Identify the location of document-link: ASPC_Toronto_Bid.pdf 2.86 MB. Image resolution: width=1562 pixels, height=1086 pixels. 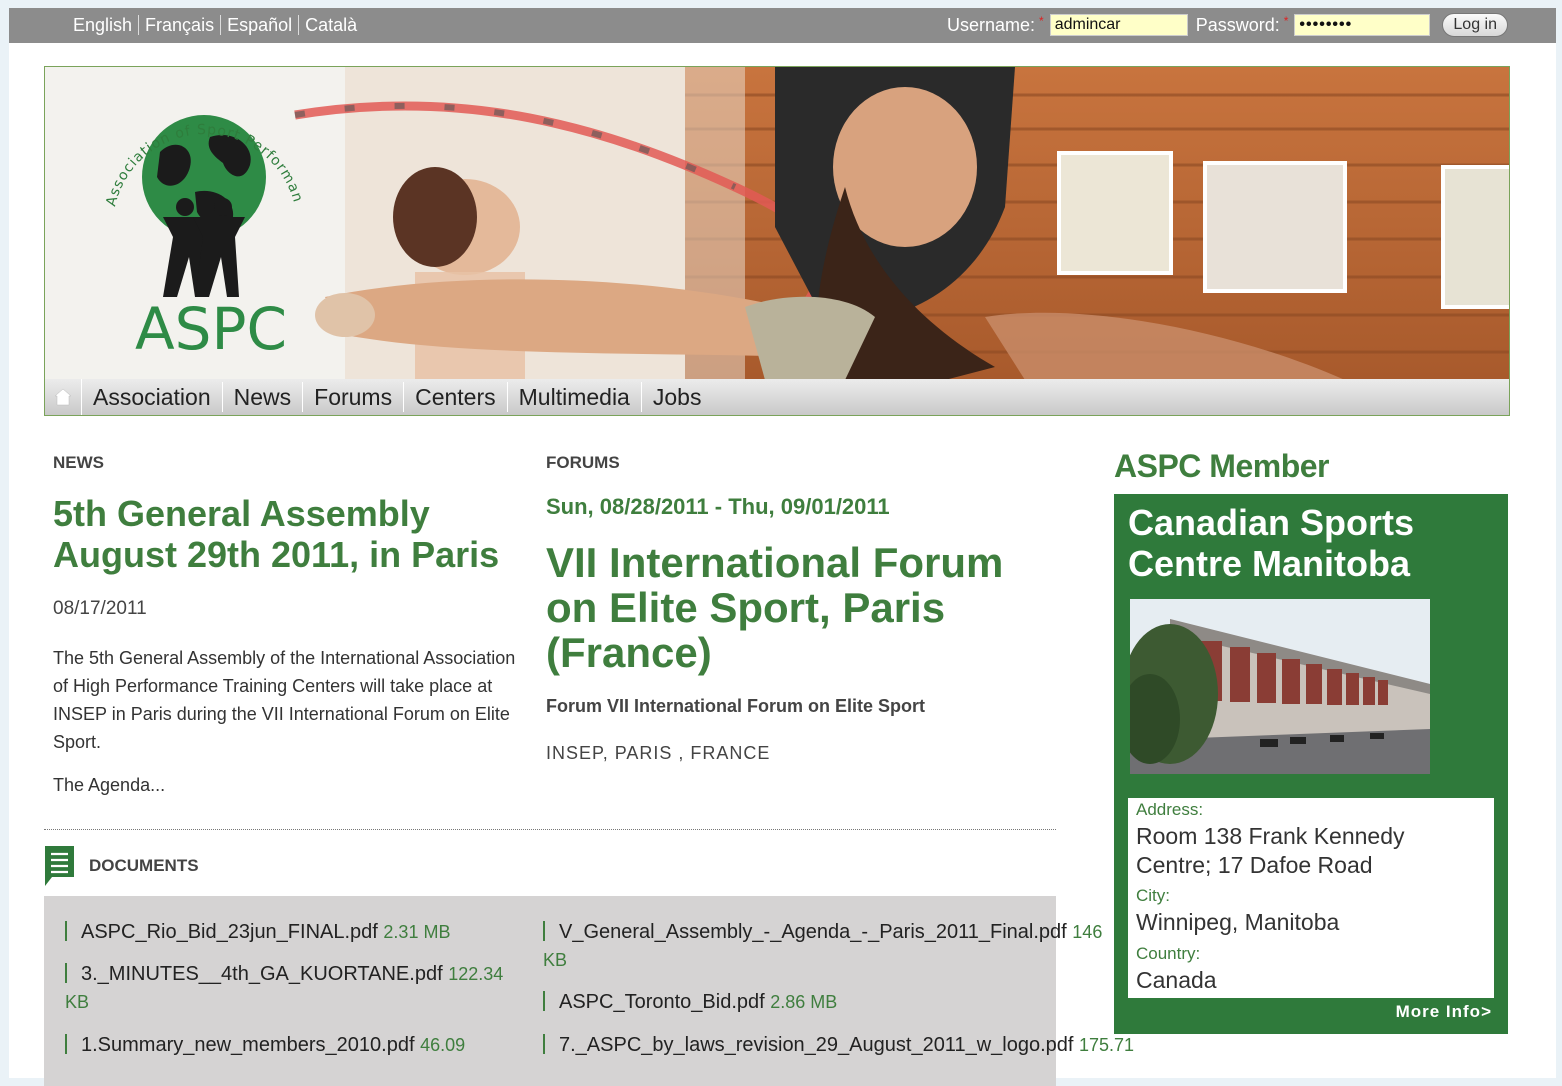
(690, 1002).